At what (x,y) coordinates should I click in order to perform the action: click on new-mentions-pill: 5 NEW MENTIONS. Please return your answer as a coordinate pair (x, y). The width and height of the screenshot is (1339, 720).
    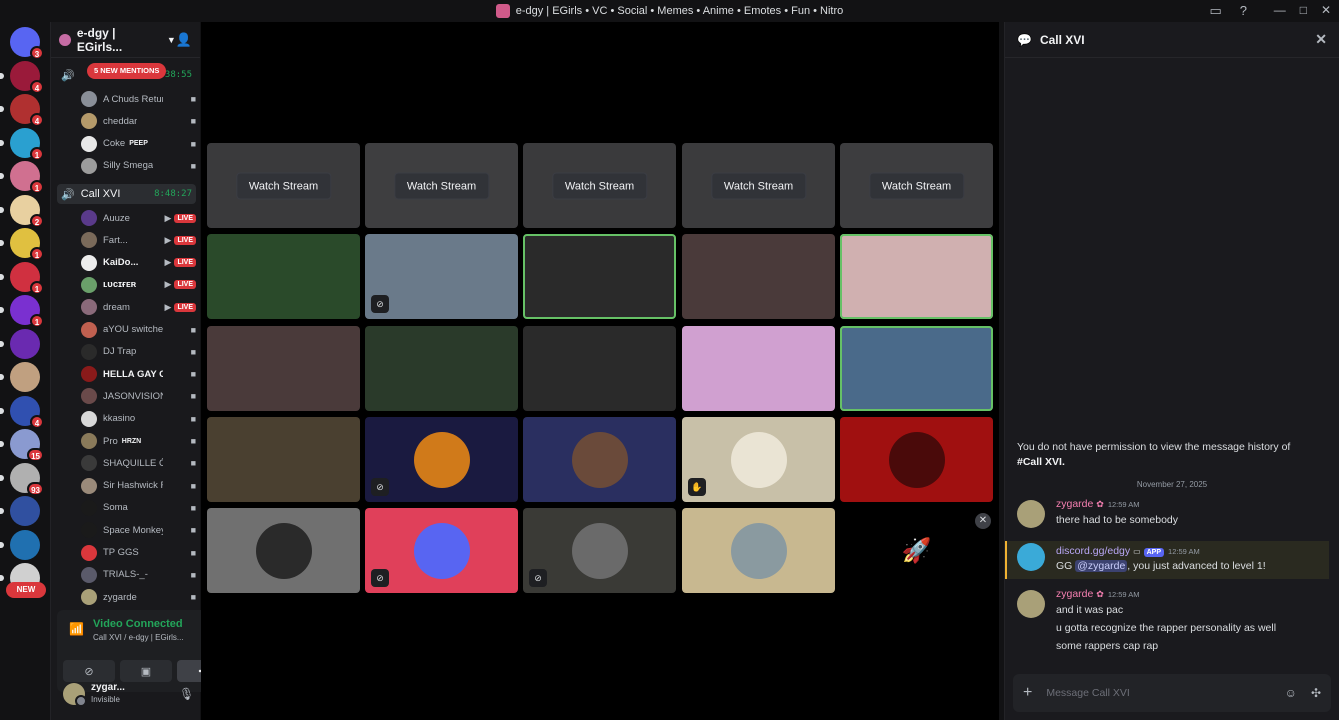
    Looking at the image, I should click on (127, 71).